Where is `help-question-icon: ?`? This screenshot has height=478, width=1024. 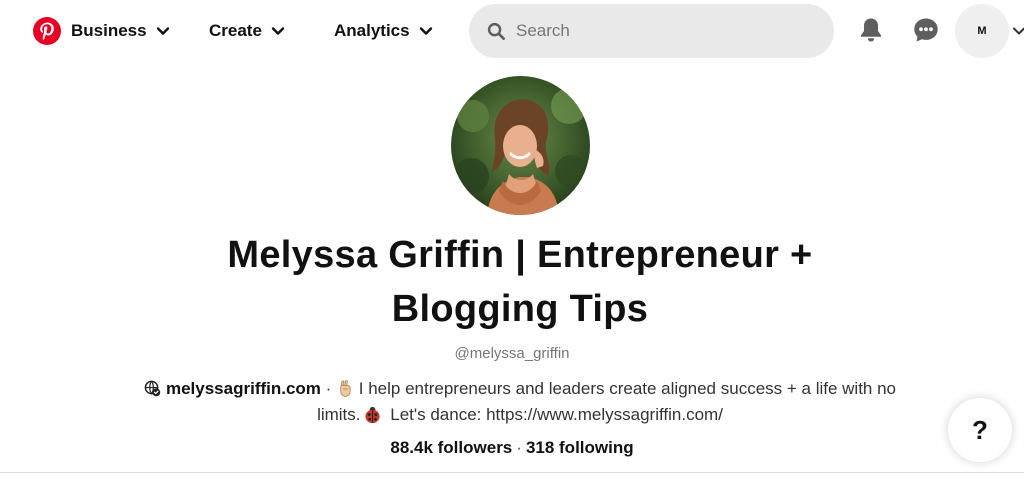
help-question-icon: ? is located at coordinates (980, 429).